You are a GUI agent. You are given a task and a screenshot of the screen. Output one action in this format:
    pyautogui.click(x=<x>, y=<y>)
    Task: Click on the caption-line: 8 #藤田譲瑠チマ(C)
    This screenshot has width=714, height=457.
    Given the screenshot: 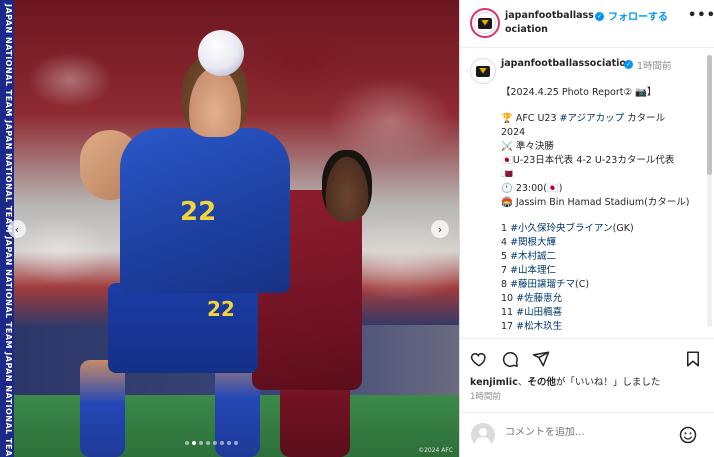 What is the action you would take?
    pyautogui.click(x=603, y=285)
    